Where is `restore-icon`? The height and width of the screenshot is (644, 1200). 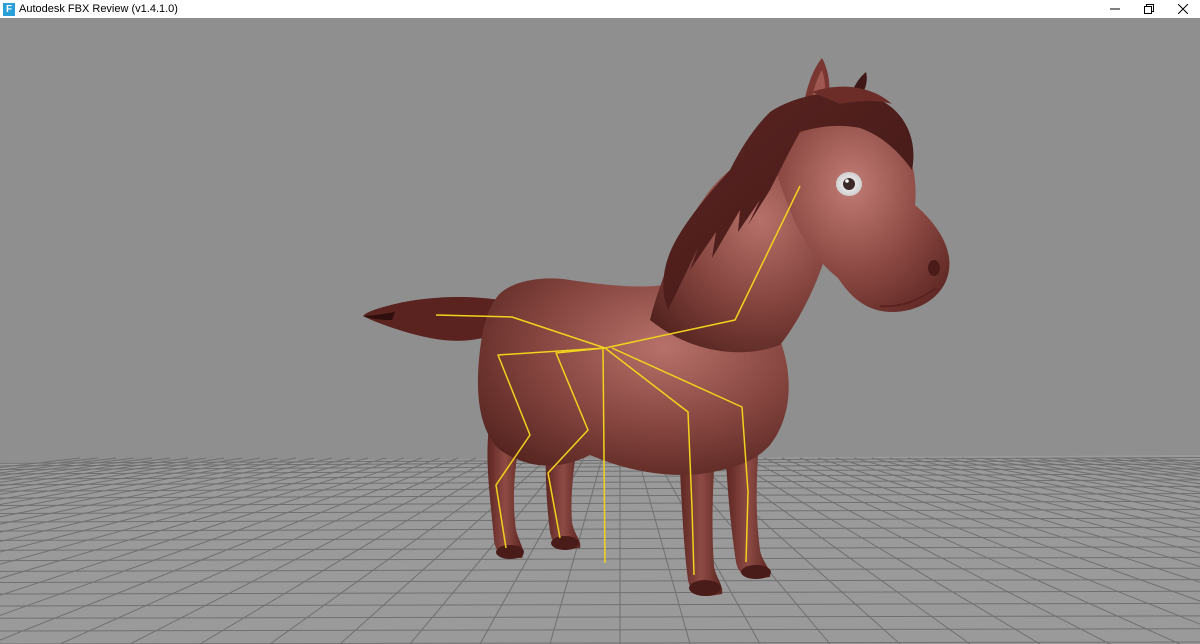 restore-icon is located at coordinates (1149, 9).